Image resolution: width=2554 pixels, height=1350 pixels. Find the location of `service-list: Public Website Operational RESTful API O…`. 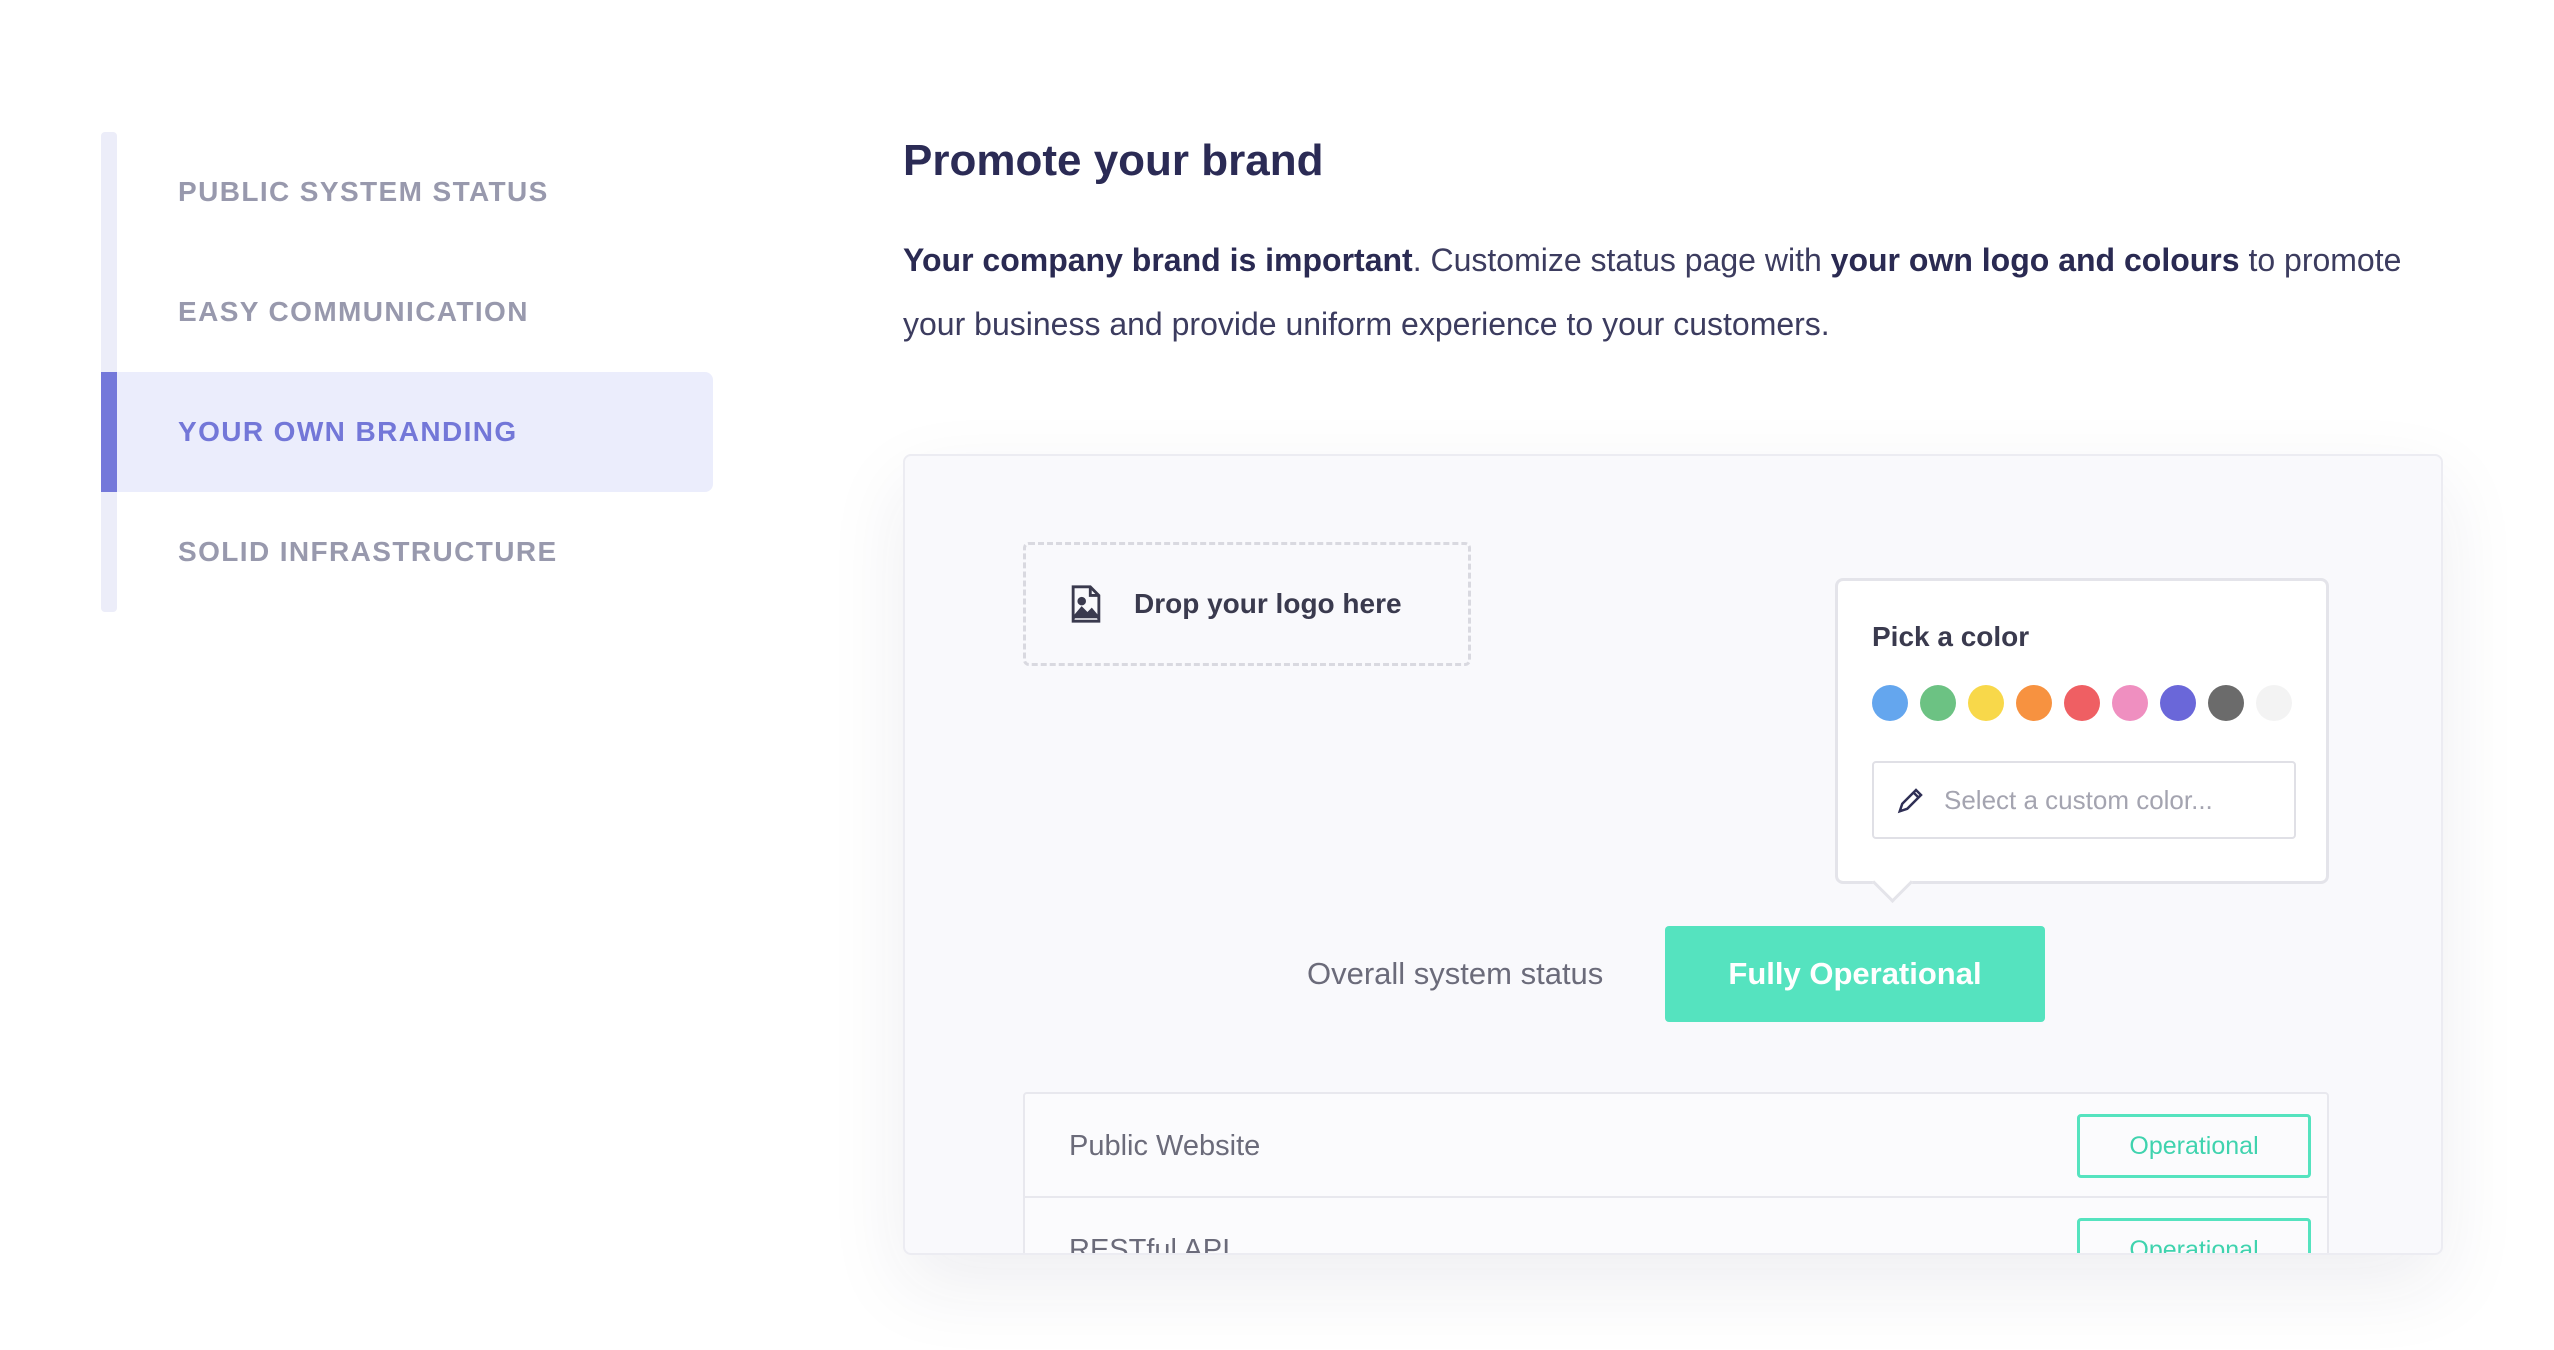

service-list: Public Website Operational RESTful API O… is located at coordinates (1676, 1173).